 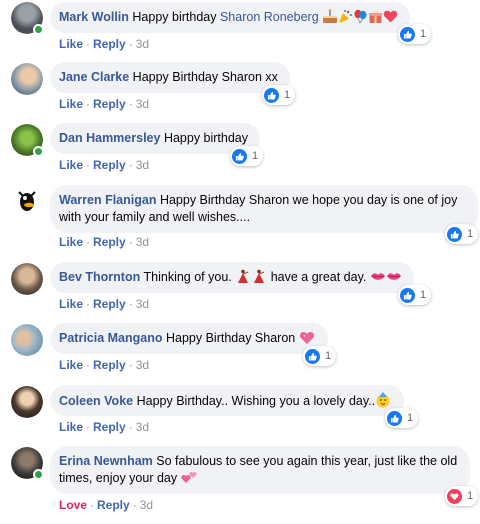 What do you see at coordinates (375, 19) in the screenshot?
I see `gift-icon` at bounding box center [375, 19].